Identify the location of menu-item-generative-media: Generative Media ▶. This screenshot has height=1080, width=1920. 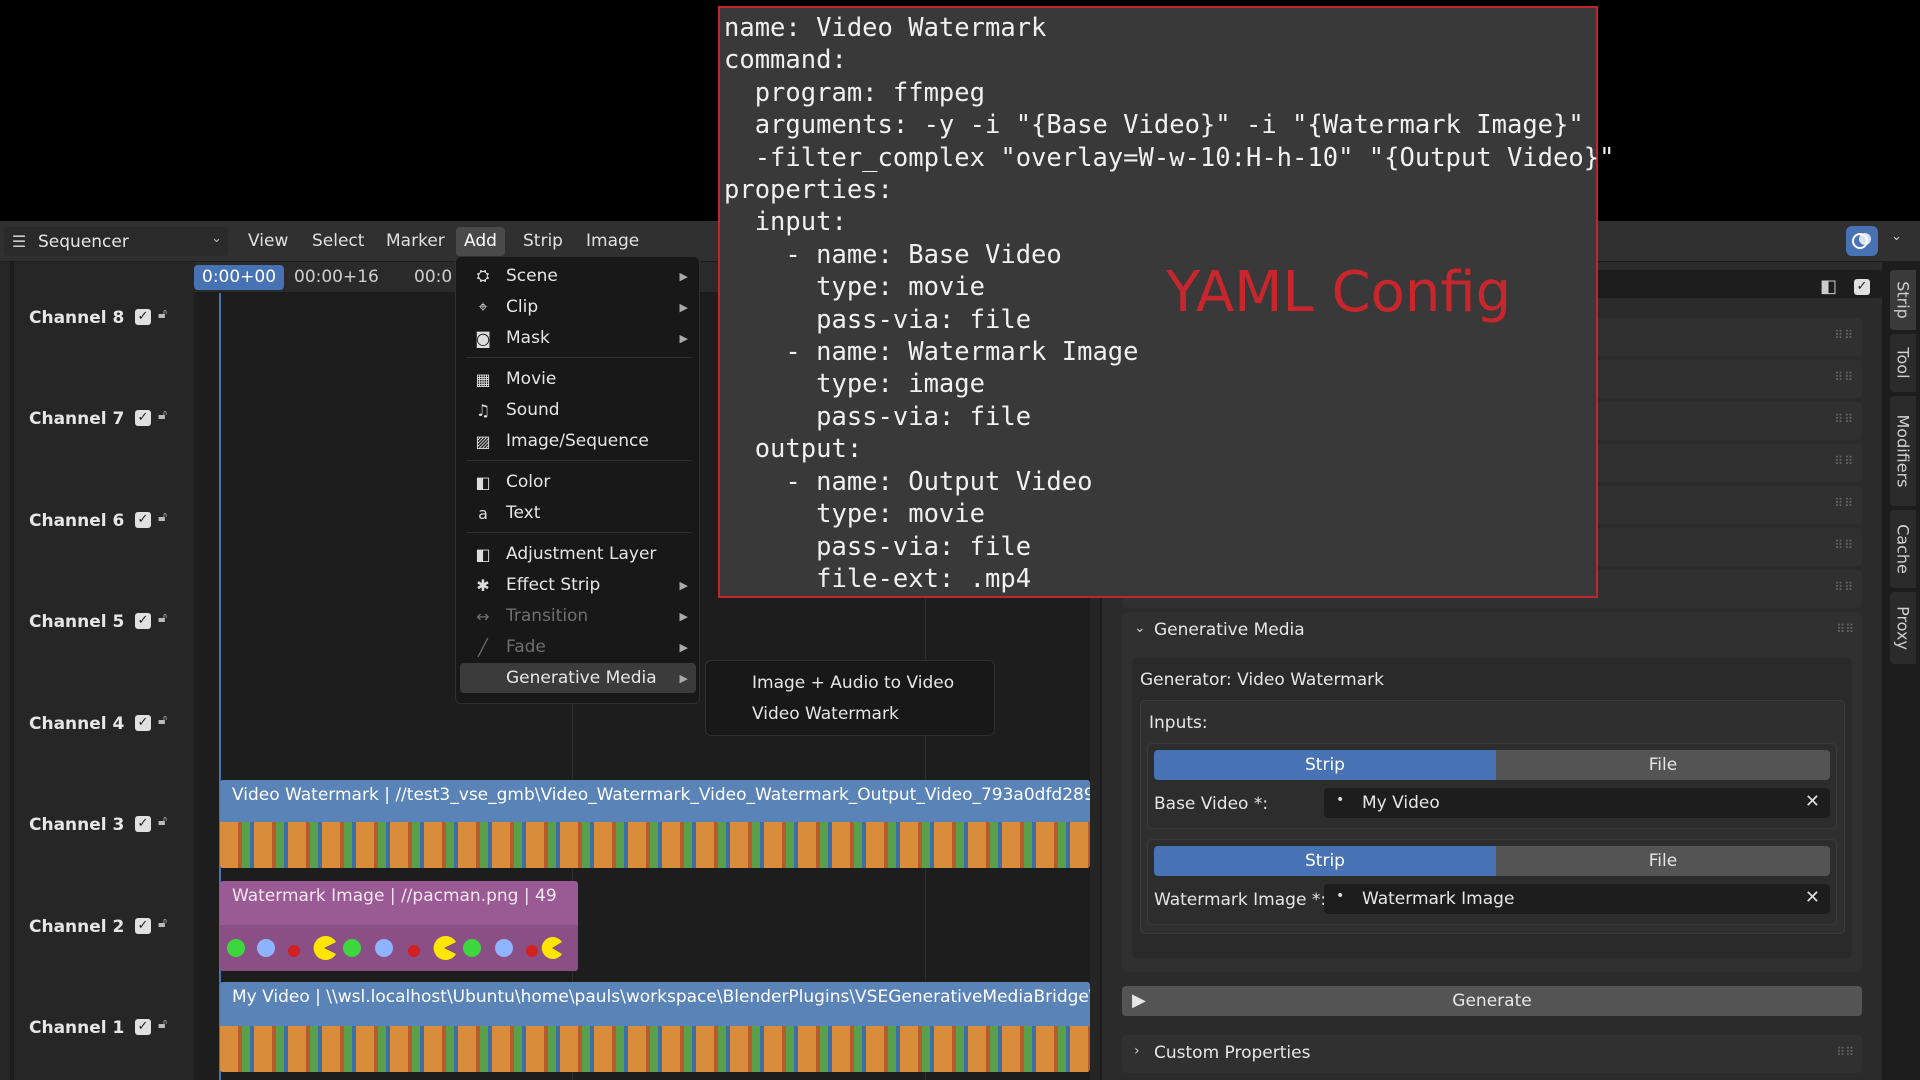
(578, 678).